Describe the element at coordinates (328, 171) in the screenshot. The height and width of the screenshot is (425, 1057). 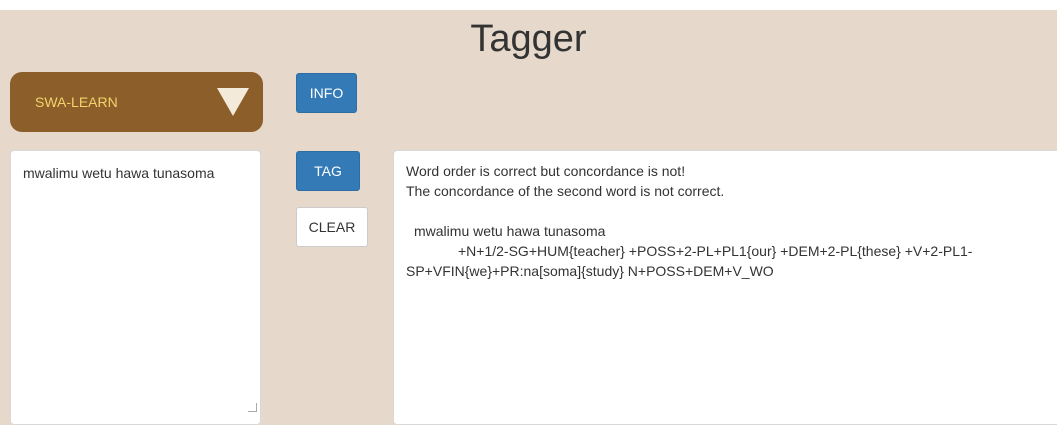
I see `tag-button: TAG` at that location.